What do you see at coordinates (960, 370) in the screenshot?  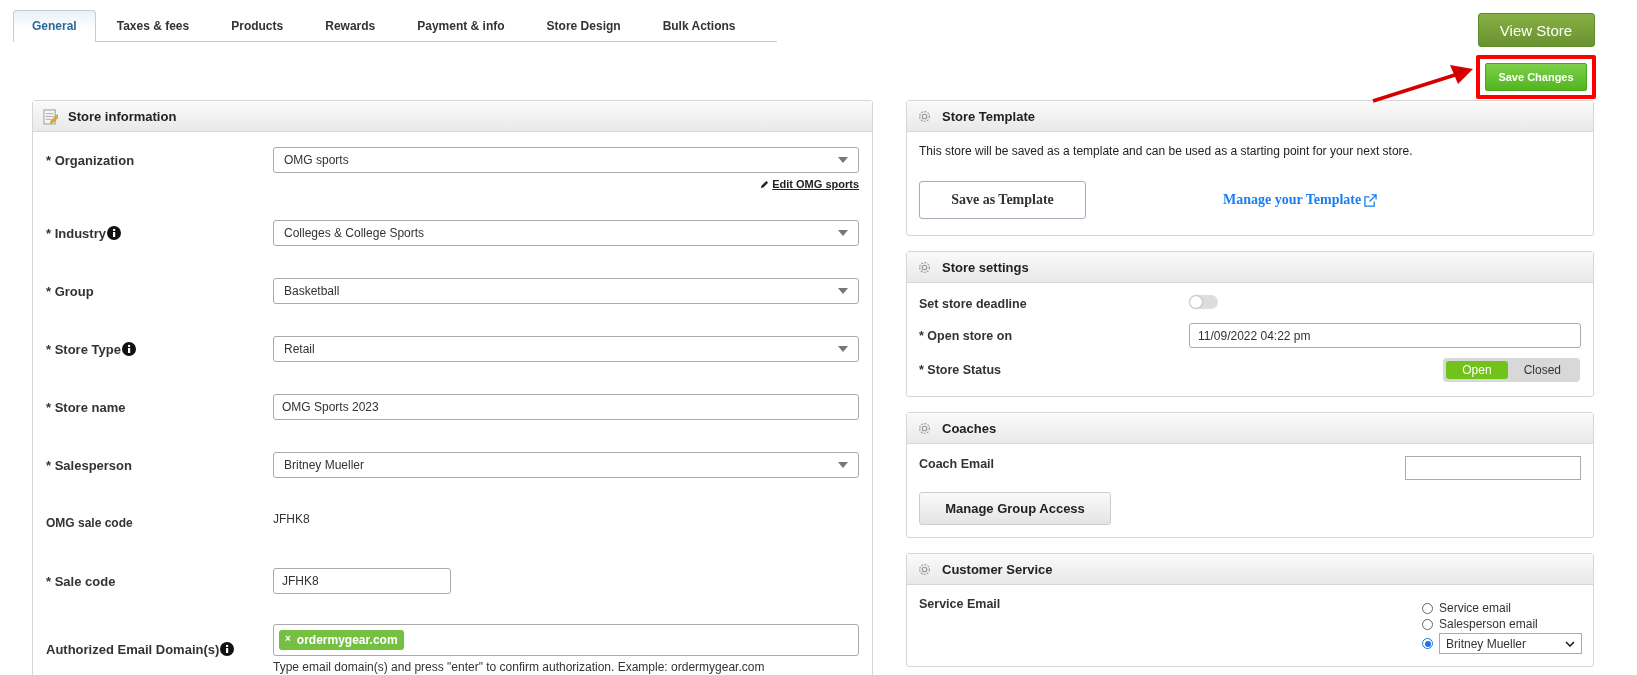 I see `field-label: * Store Status` at bounding box center [960, 370].